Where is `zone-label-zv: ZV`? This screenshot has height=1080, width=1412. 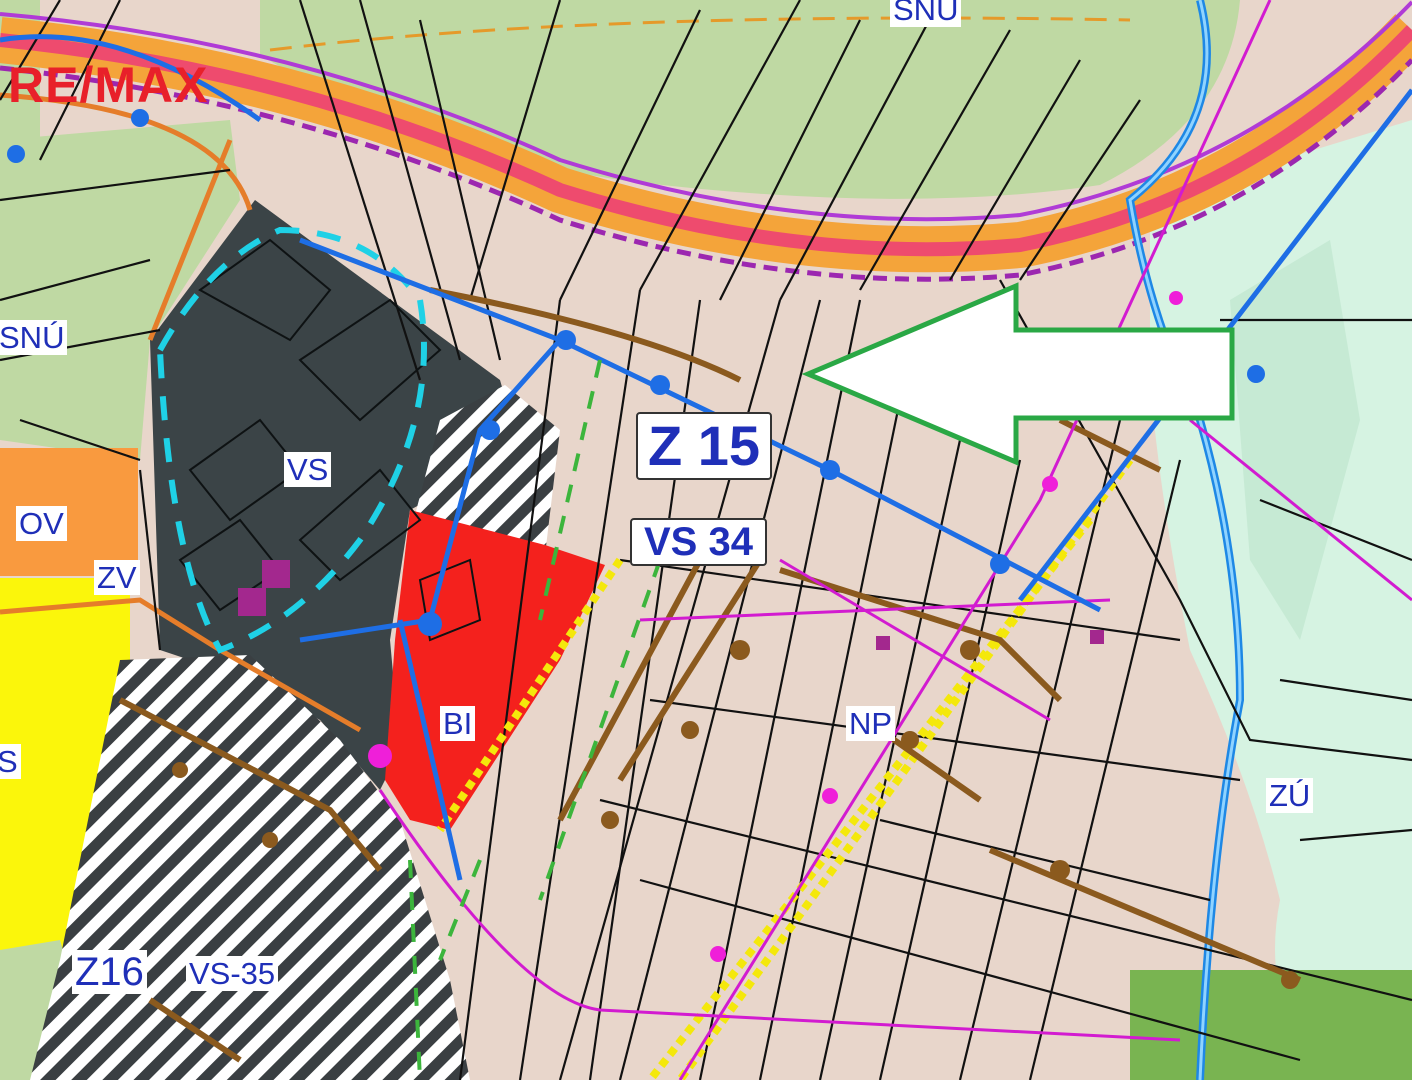
zone-label-zv: ZV is located at coordinates (117, 577).